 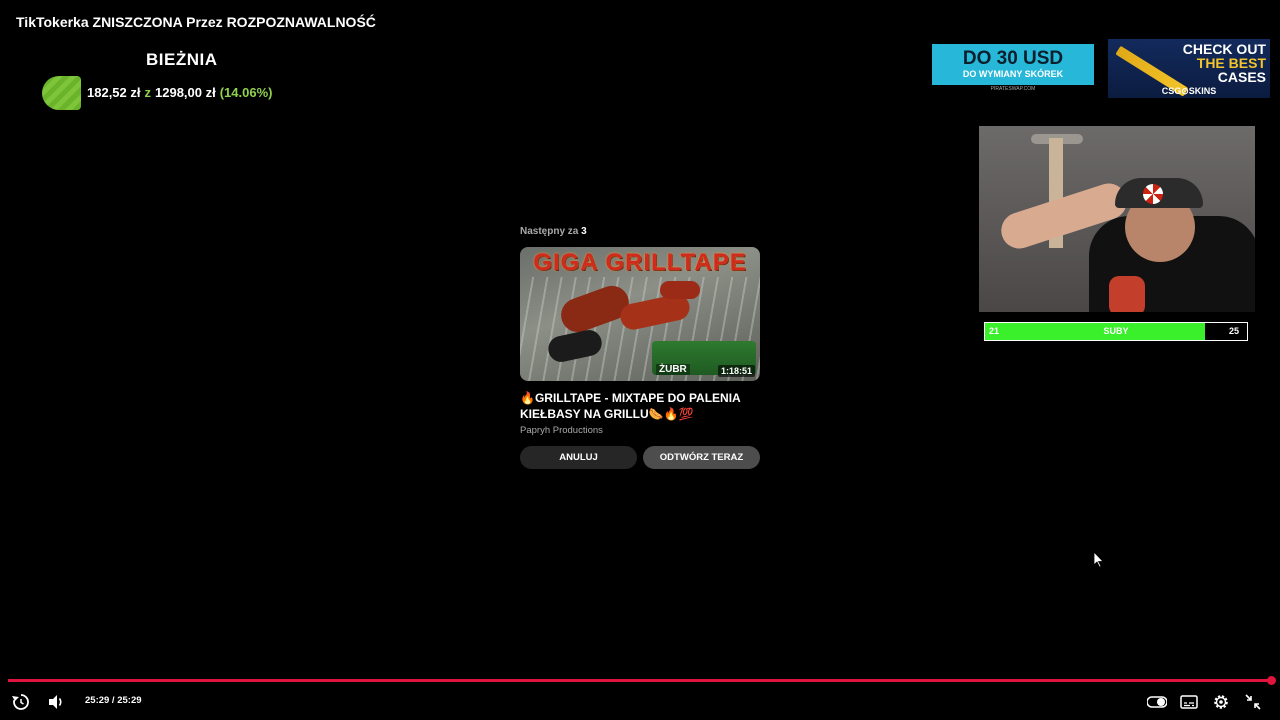 What do you see at coordinates (1189, 91) in the screenshot?
I see `ad-brand: CSG⊙SKINS` at bounding box center [1189, 91].